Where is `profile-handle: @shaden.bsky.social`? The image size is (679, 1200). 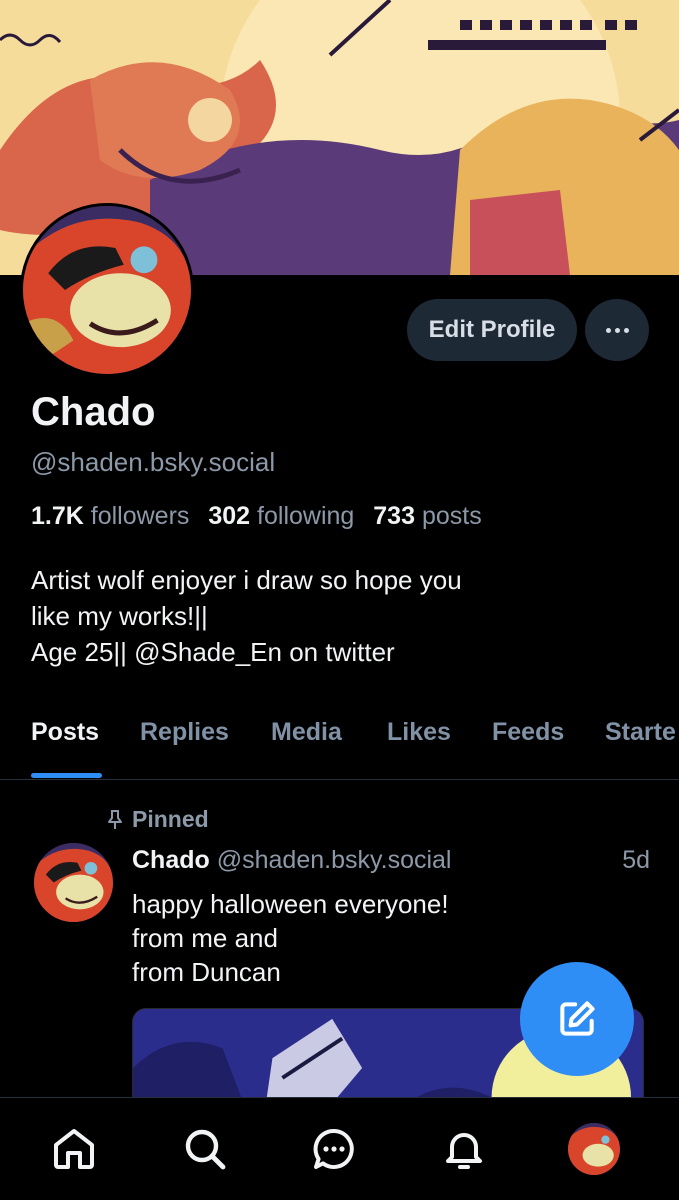 profile-handle: @shaden.bsky.social is located at coordinates (153, 462).